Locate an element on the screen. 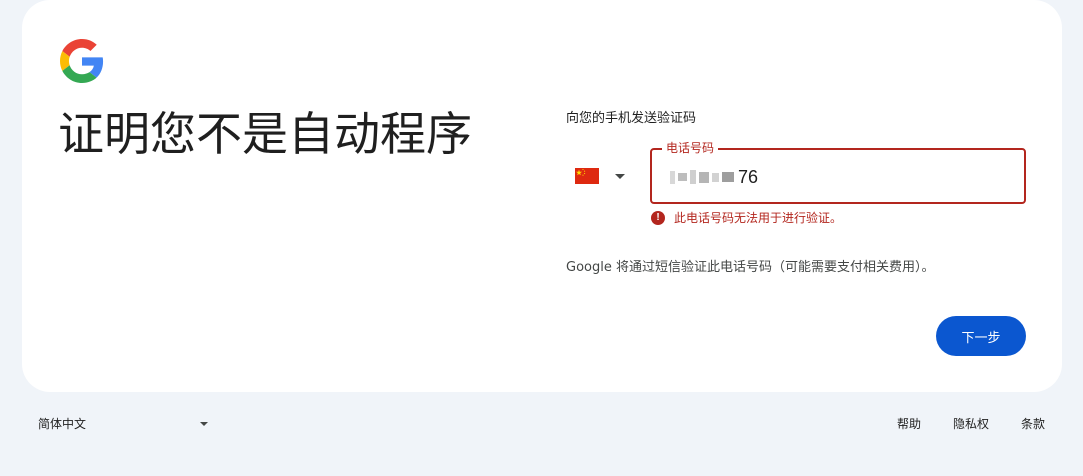 The height and width of the screenshot is (476, 1083). phone-number-label: 电话号码 is located at coordinates (690, 148).